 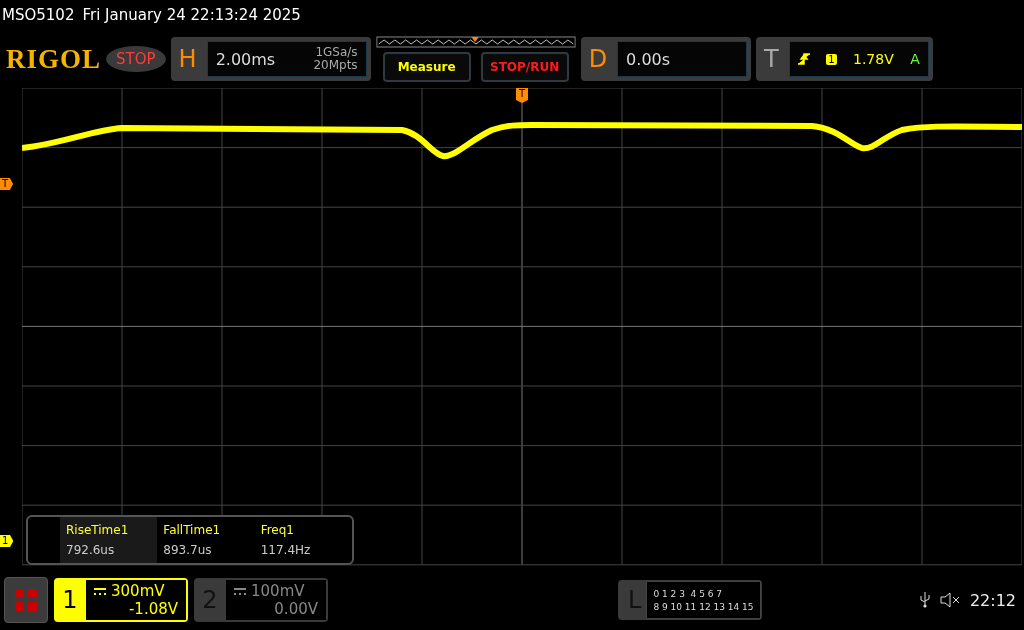 I want to click on run-state-badge: STOP, so click(x=136, y=59).